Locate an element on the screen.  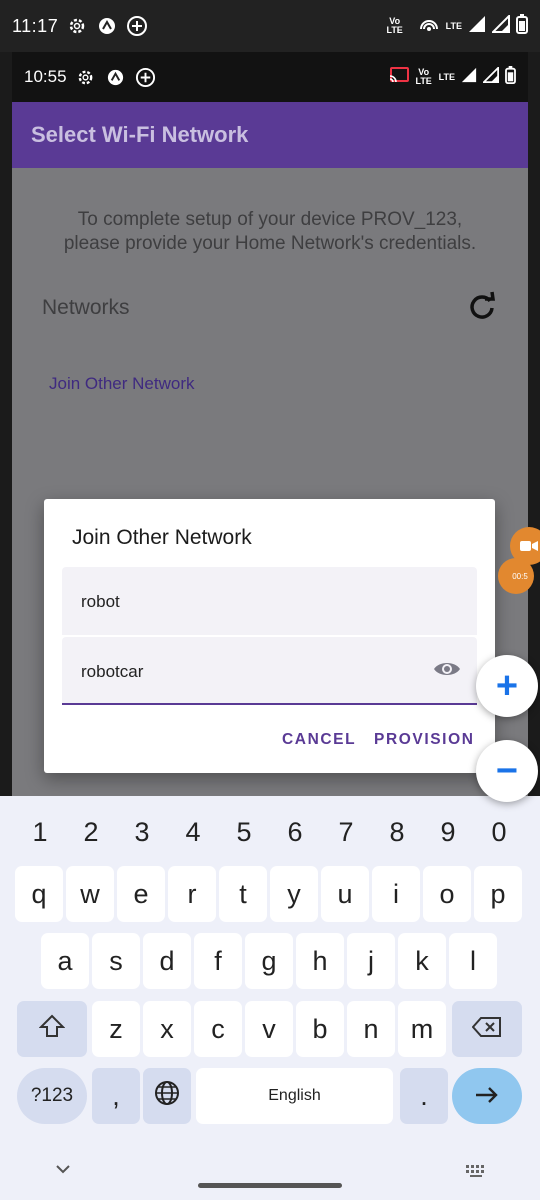
join-other-network-link: Join Other Network is located at coordinates (122, 384).